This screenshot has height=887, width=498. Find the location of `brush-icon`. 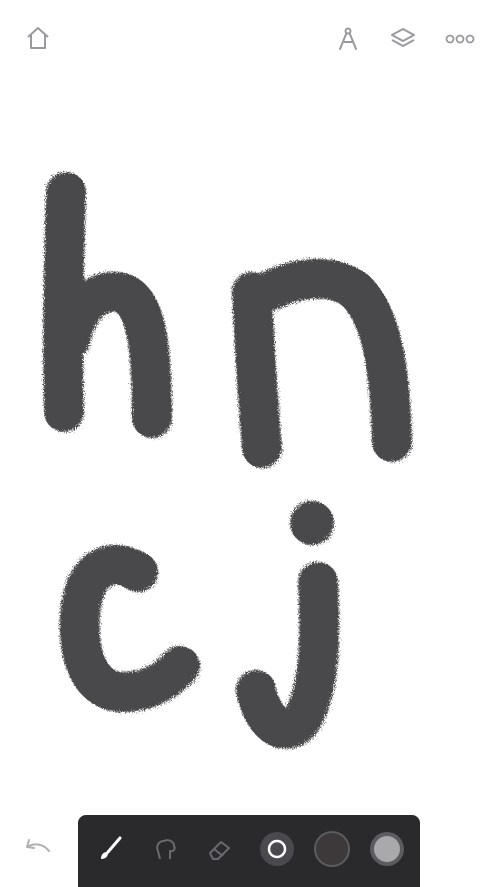

brush-icon is located at coordinates (111, 847).